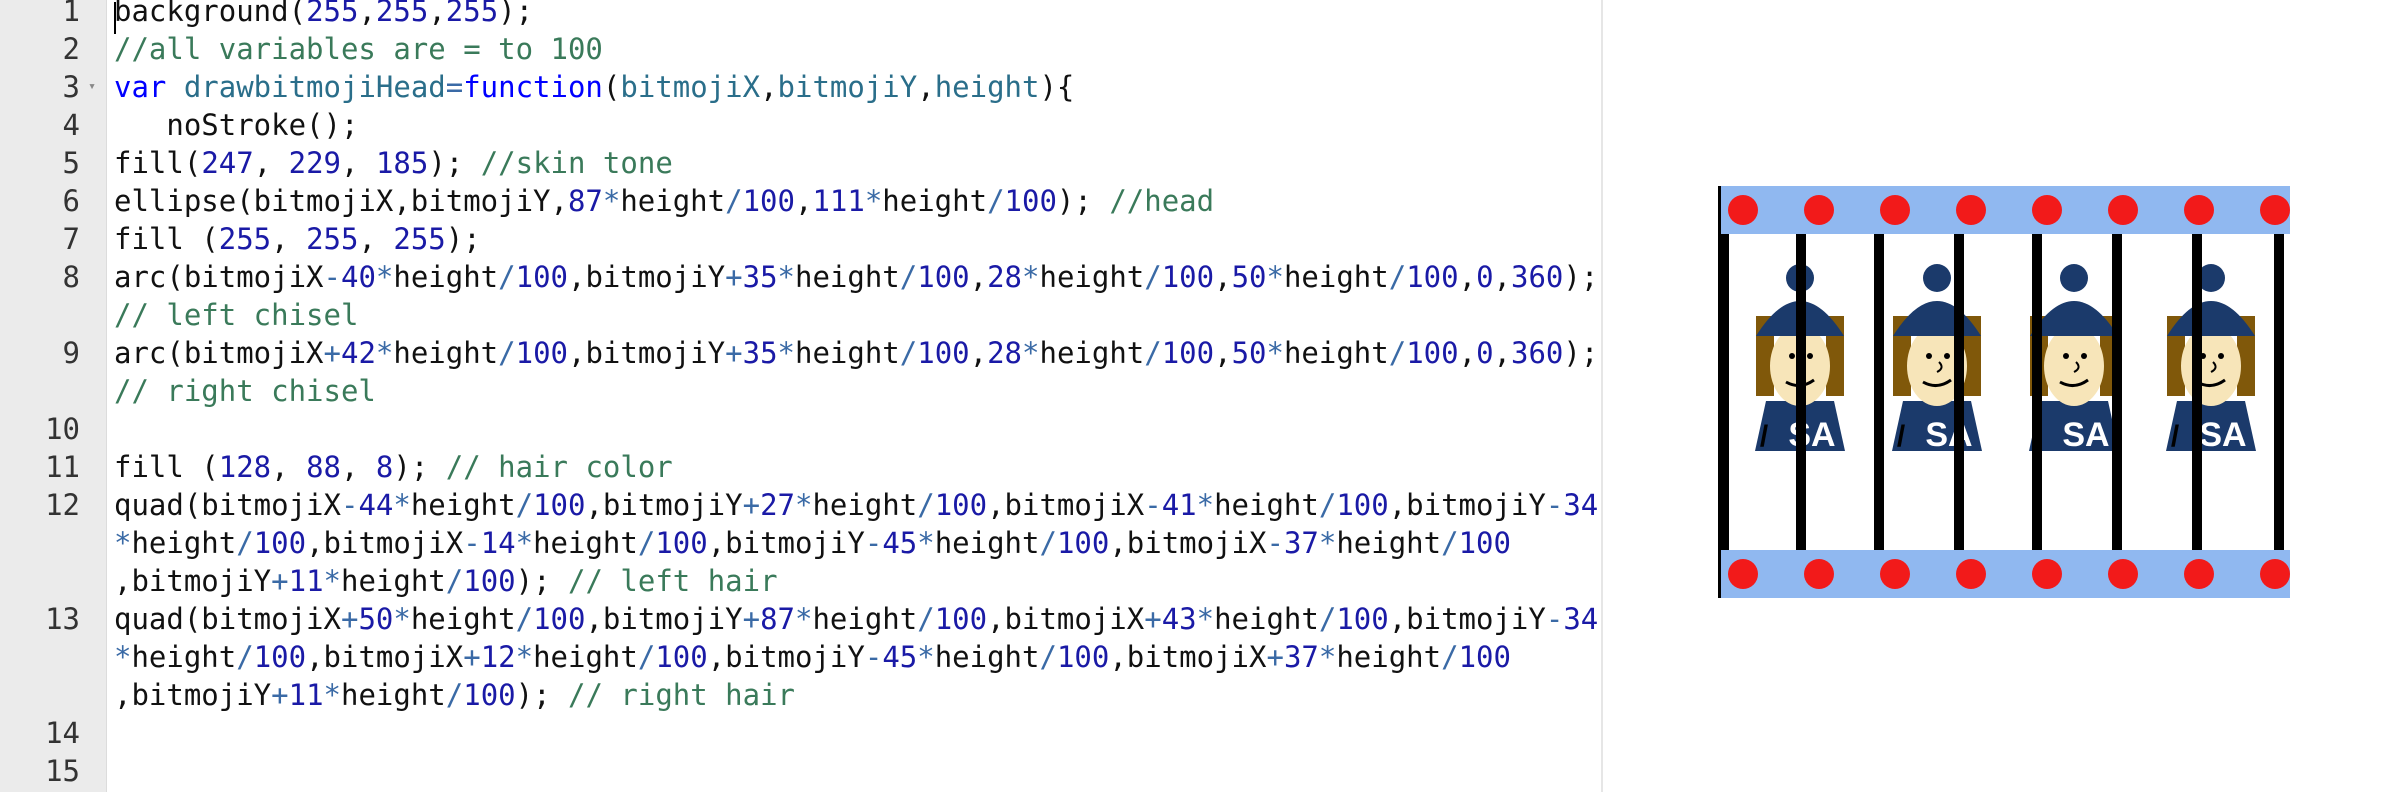 Image resolution: width=2394 pixels, height=792 pixels. What do you see at coordinates (62, 771) in the screenshot?
I see `line-number: 15` at bounding box center [62, 771].